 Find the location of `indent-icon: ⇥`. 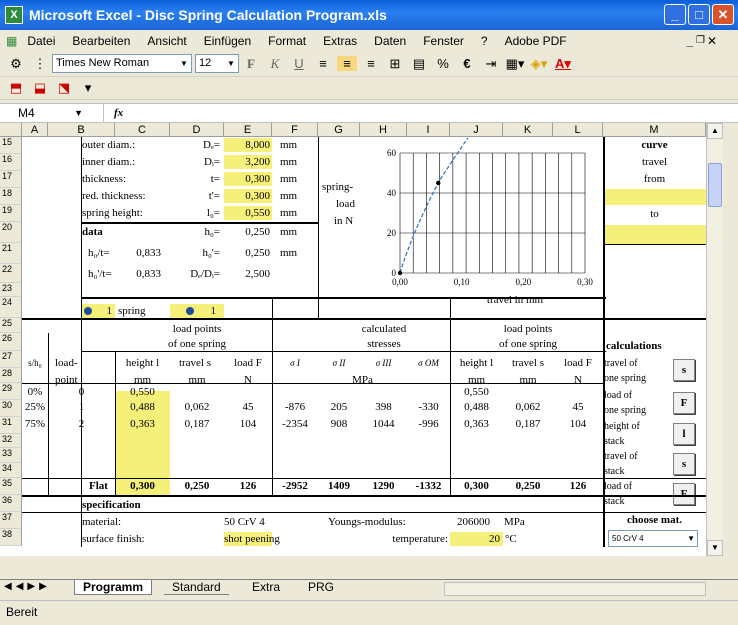

indent-icon: ⇥ is located at coordinates (491, 64).